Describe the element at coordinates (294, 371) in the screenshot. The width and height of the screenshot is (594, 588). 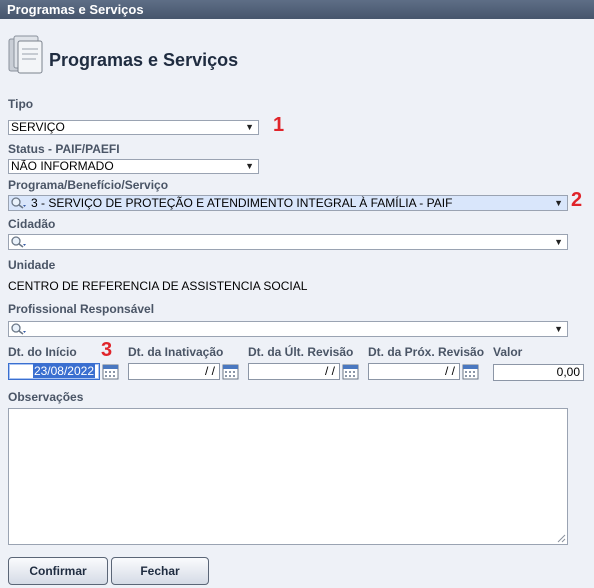
I see `dt-ult-revisao-input: / /` at that location.